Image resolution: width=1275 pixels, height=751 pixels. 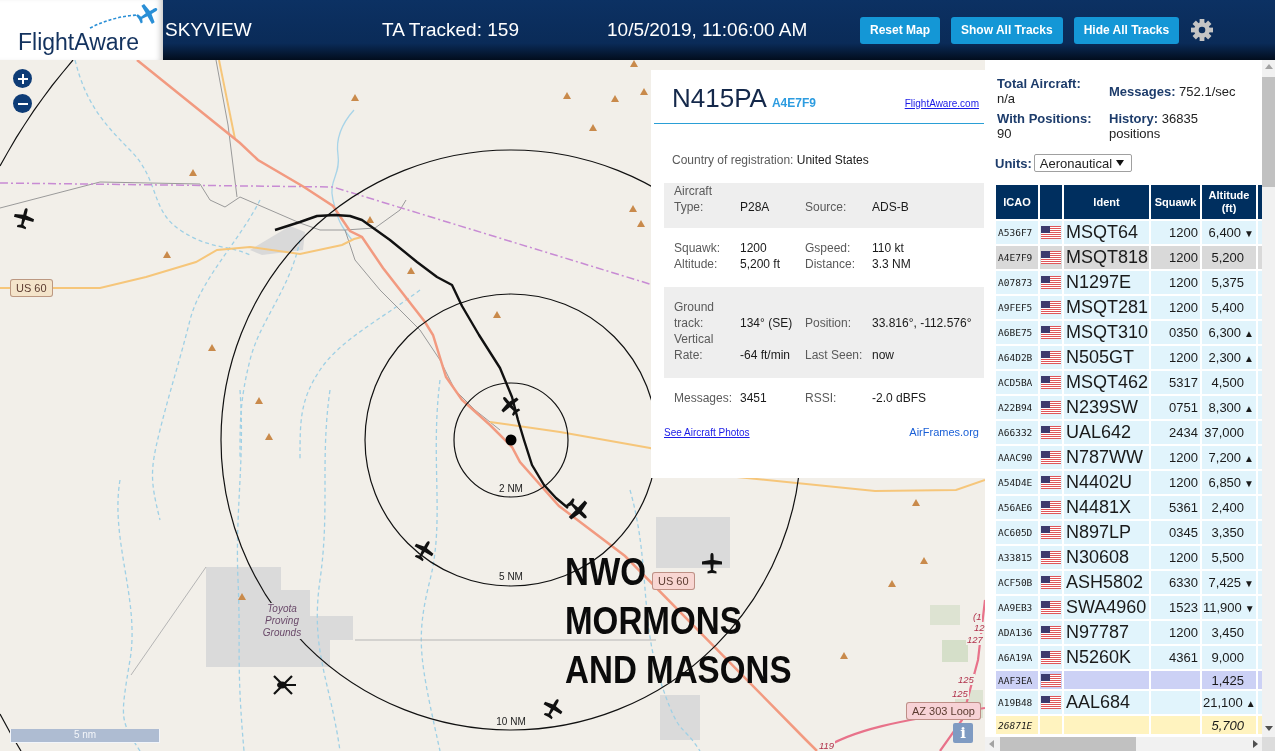 I want to click on route-number: 119, so click(x=827, y=745).